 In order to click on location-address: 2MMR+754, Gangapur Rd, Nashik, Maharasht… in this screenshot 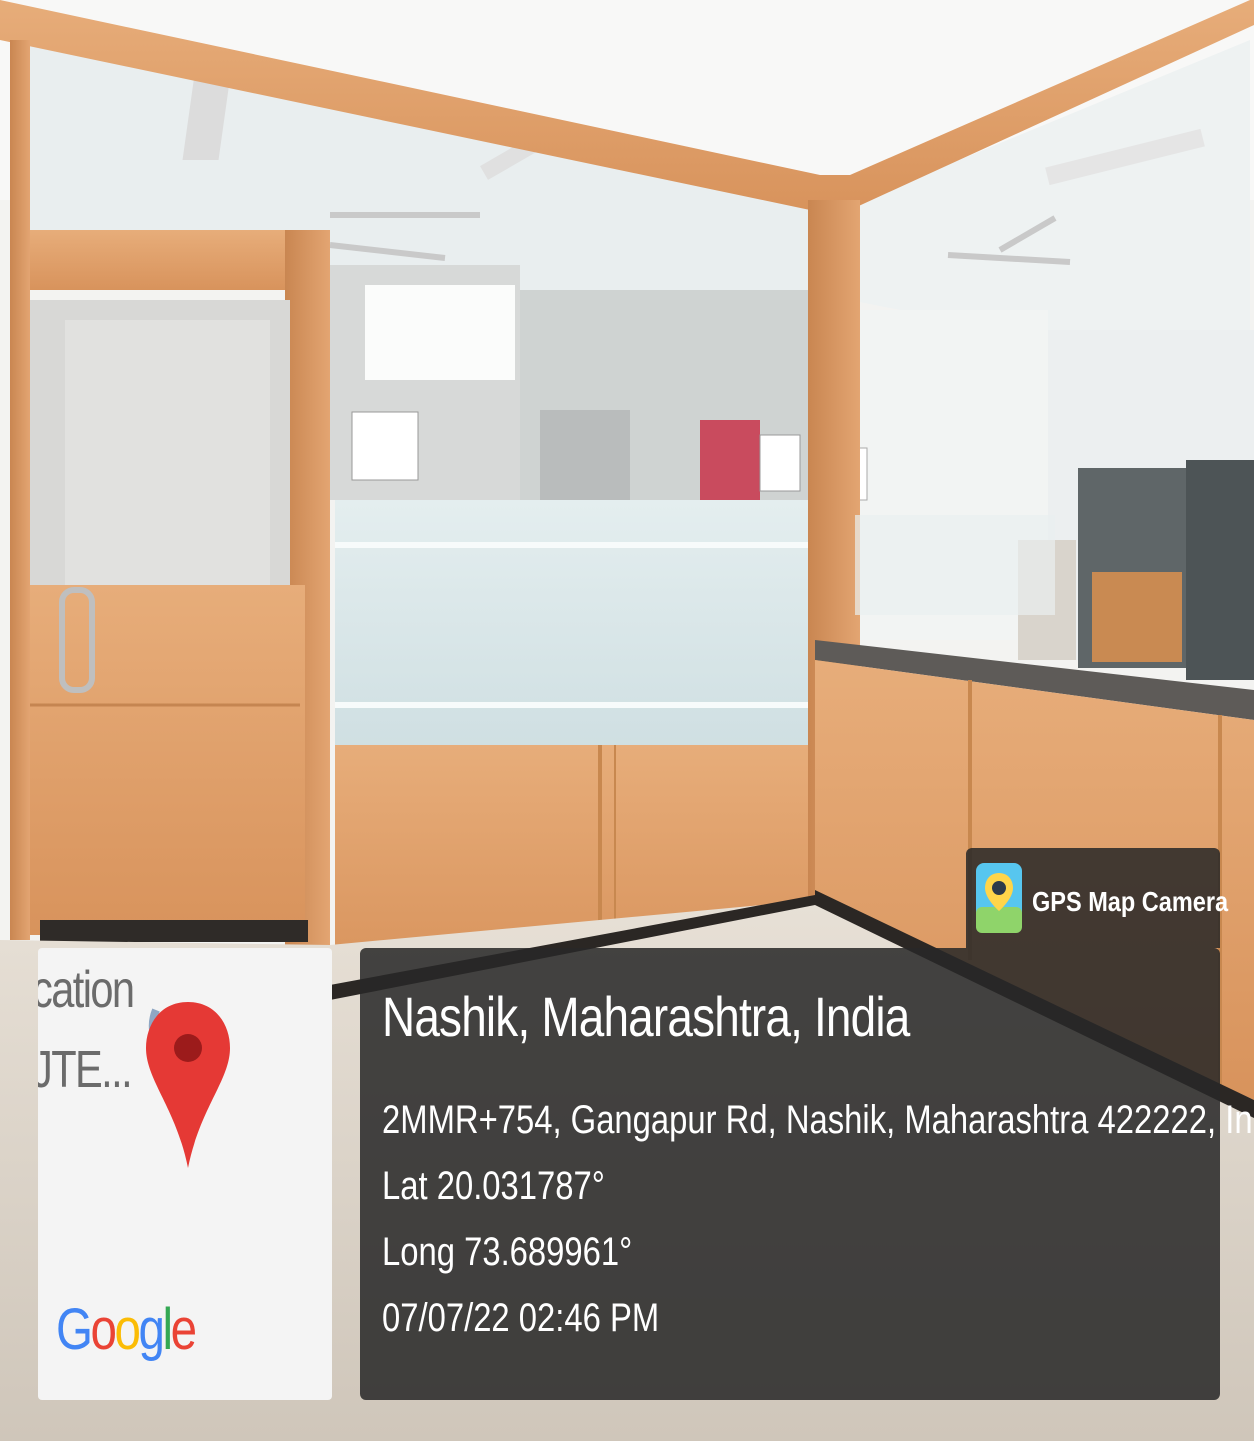, I will do `click(818, 1120)`.